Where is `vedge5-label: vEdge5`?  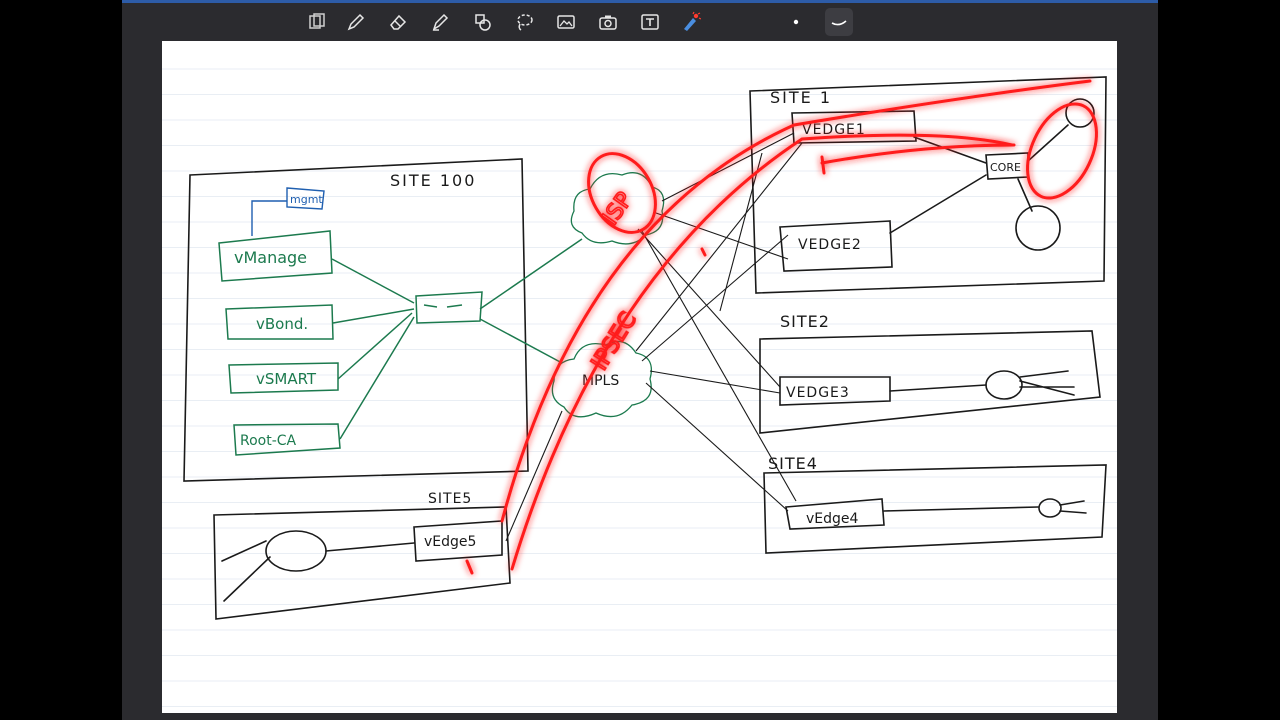
vedge5-label: vEdge5 is located at coordinates (450, 542).